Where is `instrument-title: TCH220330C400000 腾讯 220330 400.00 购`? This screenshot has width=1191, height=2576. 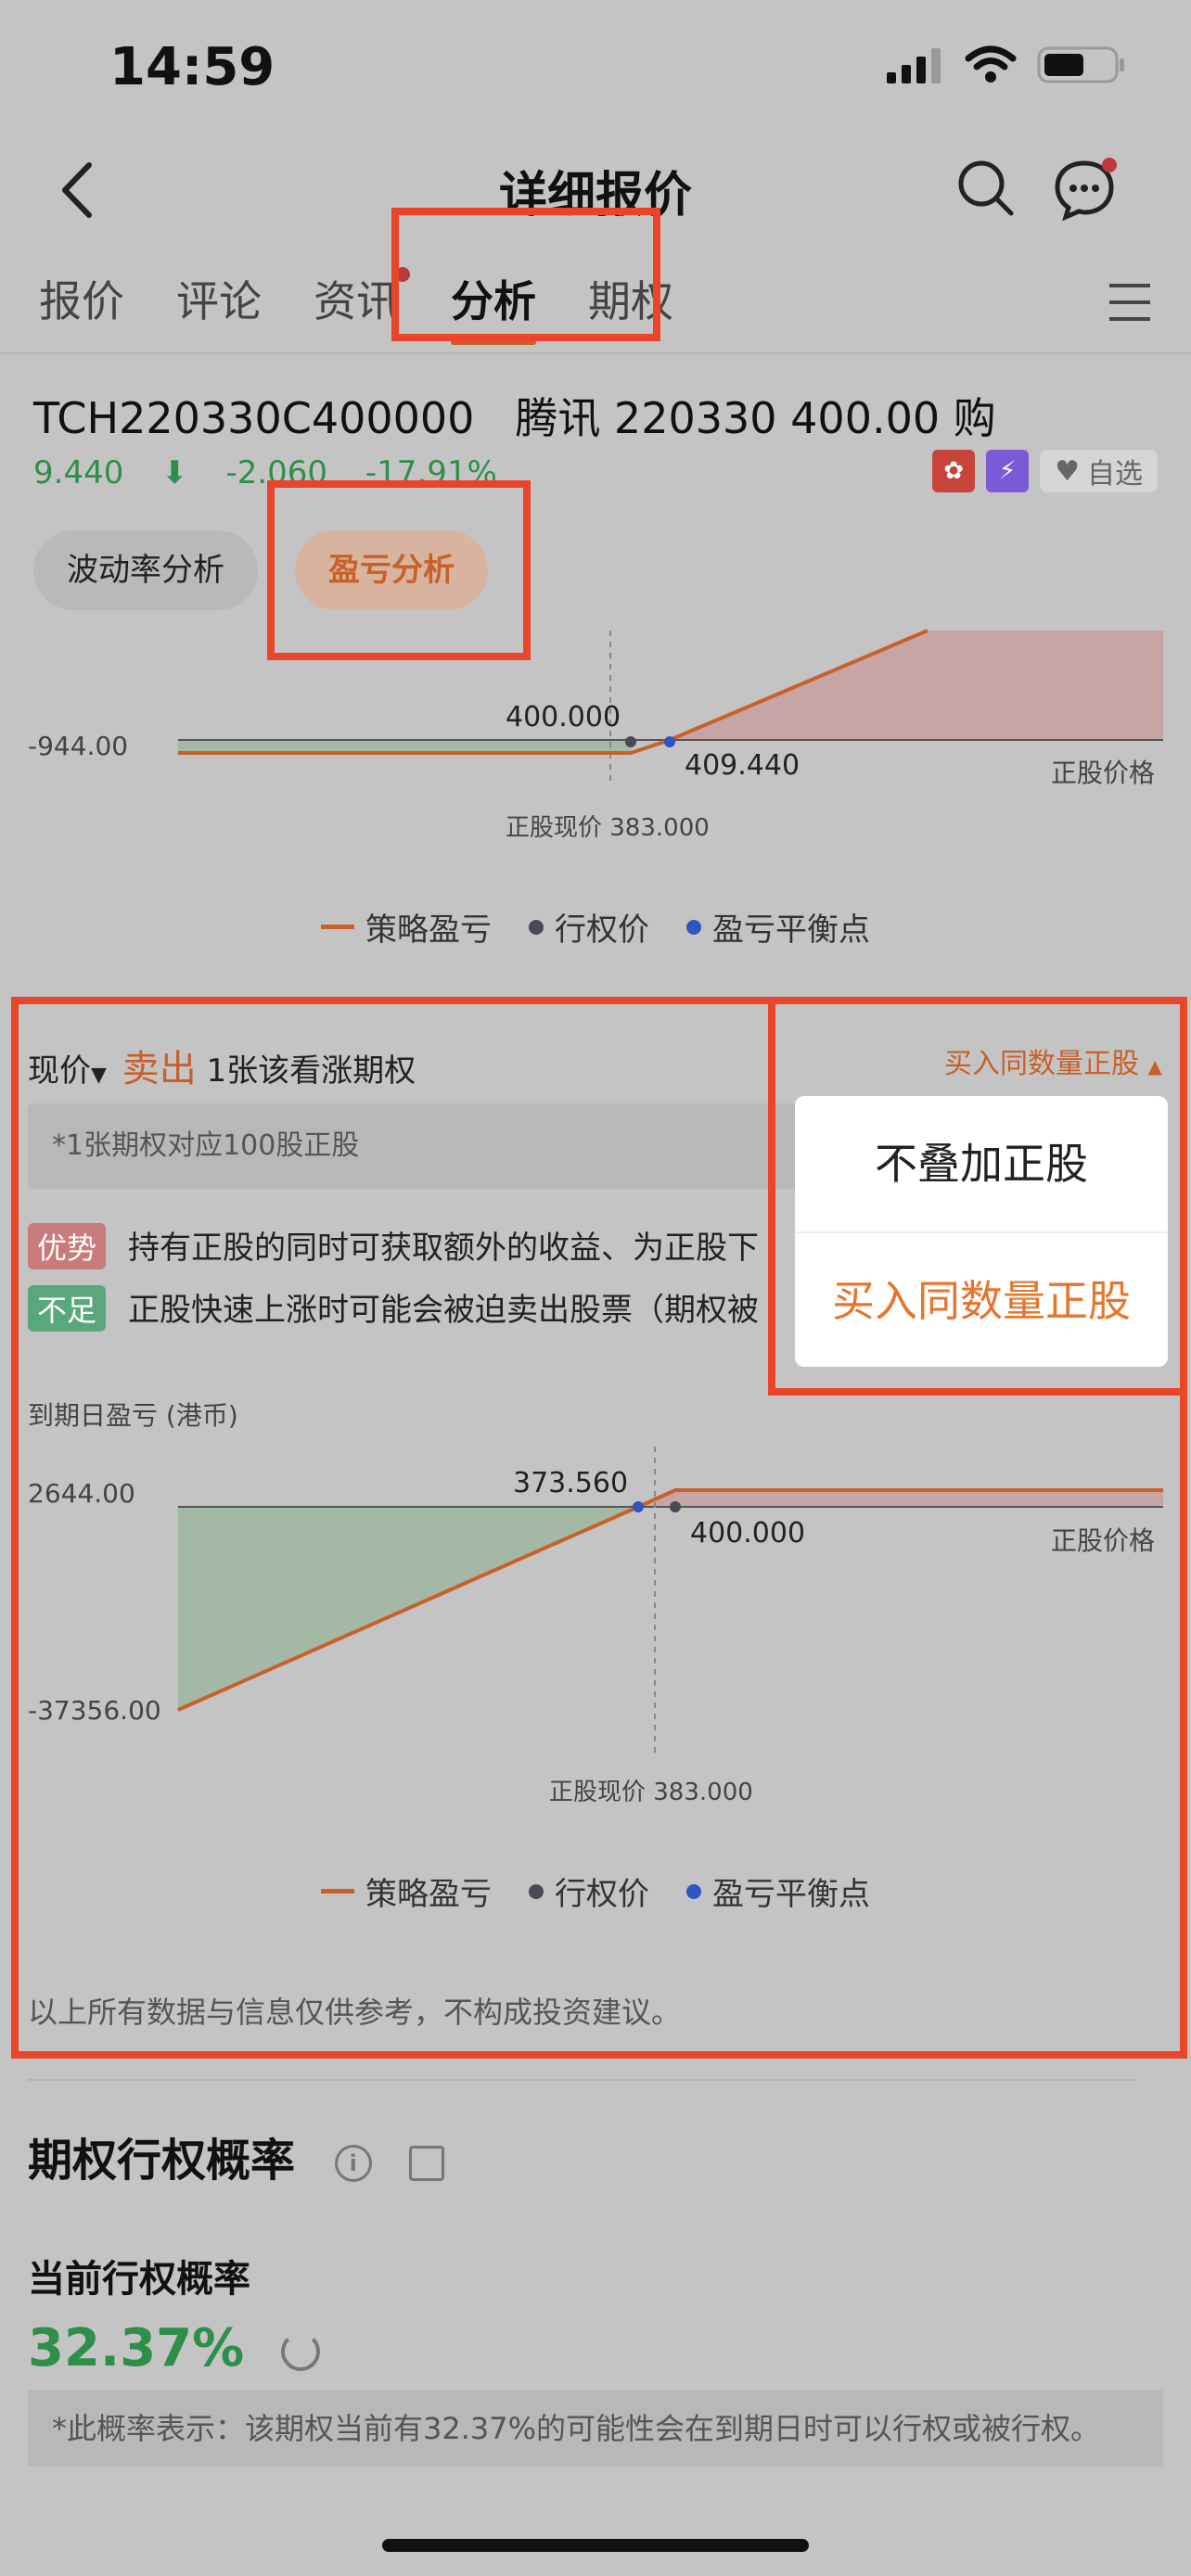
instrument-title: TCH220330C400000 腾讯 220330 400.00 购 is located at coordinates (514, 418).